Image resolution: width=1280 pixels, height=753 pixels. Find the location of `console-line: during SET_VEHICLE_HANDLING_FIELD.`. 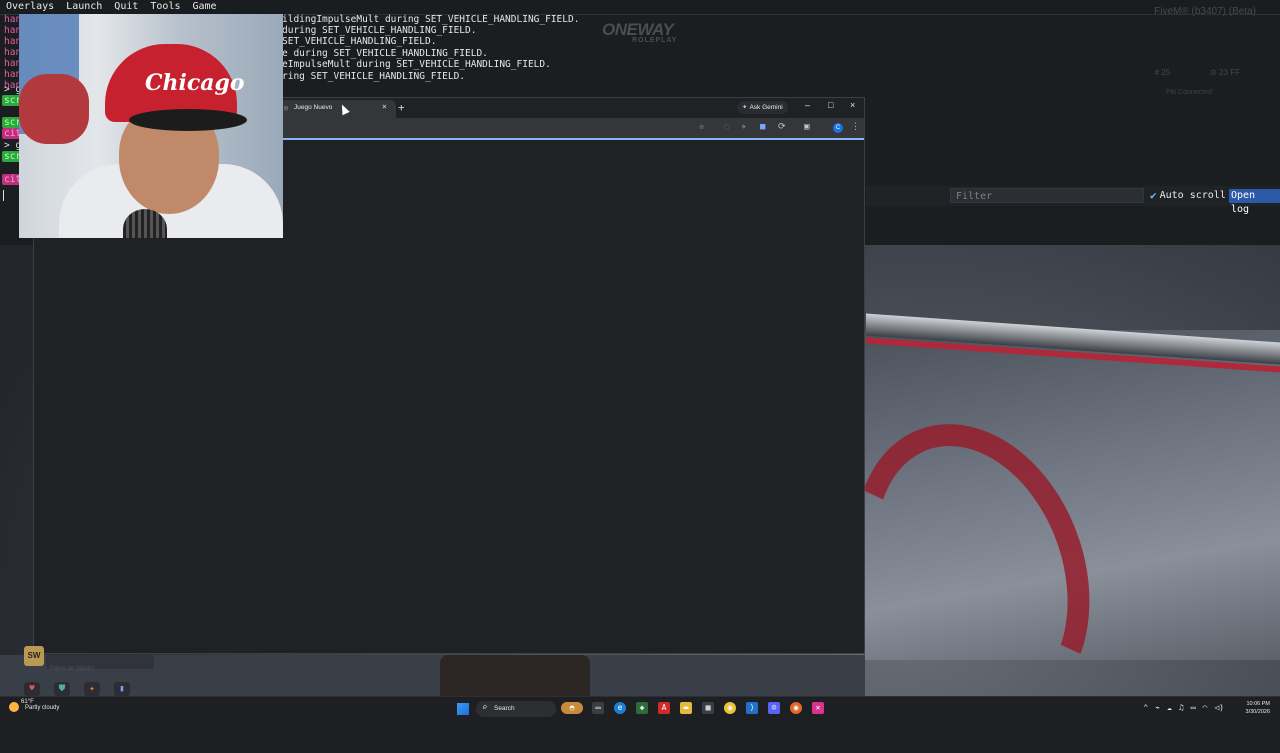

console-line: during SET_VEHICLE_HANDLING_FIELD. is located at coordinates (379, 30).